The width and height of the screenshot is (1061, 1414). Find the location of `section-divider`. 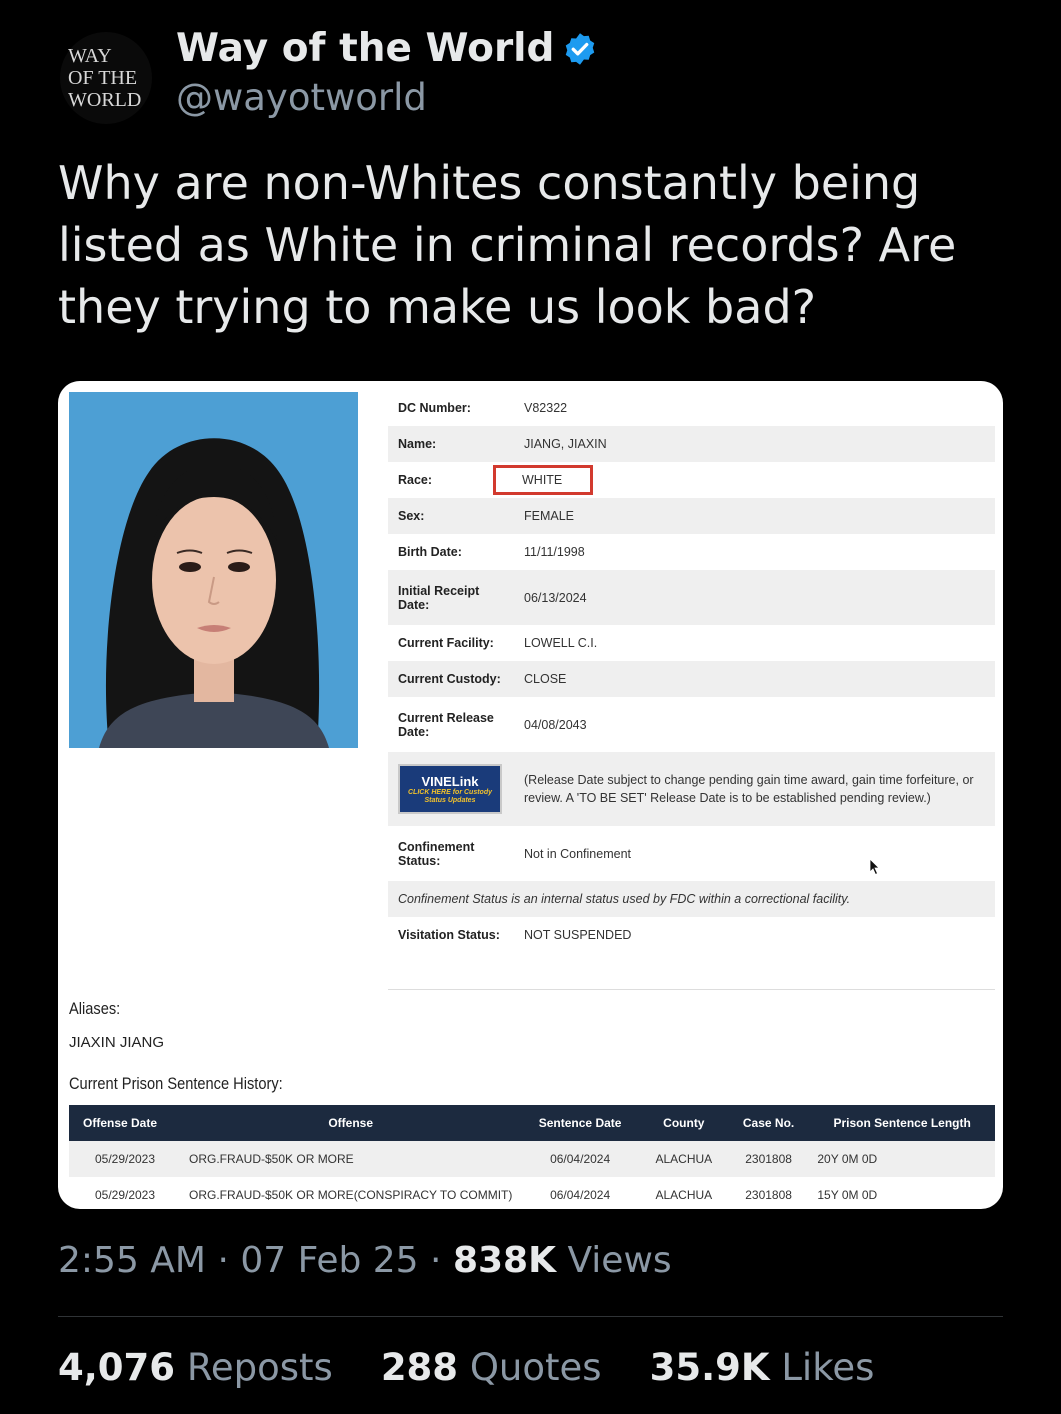

section-divider is located at coordinates (691, 989).